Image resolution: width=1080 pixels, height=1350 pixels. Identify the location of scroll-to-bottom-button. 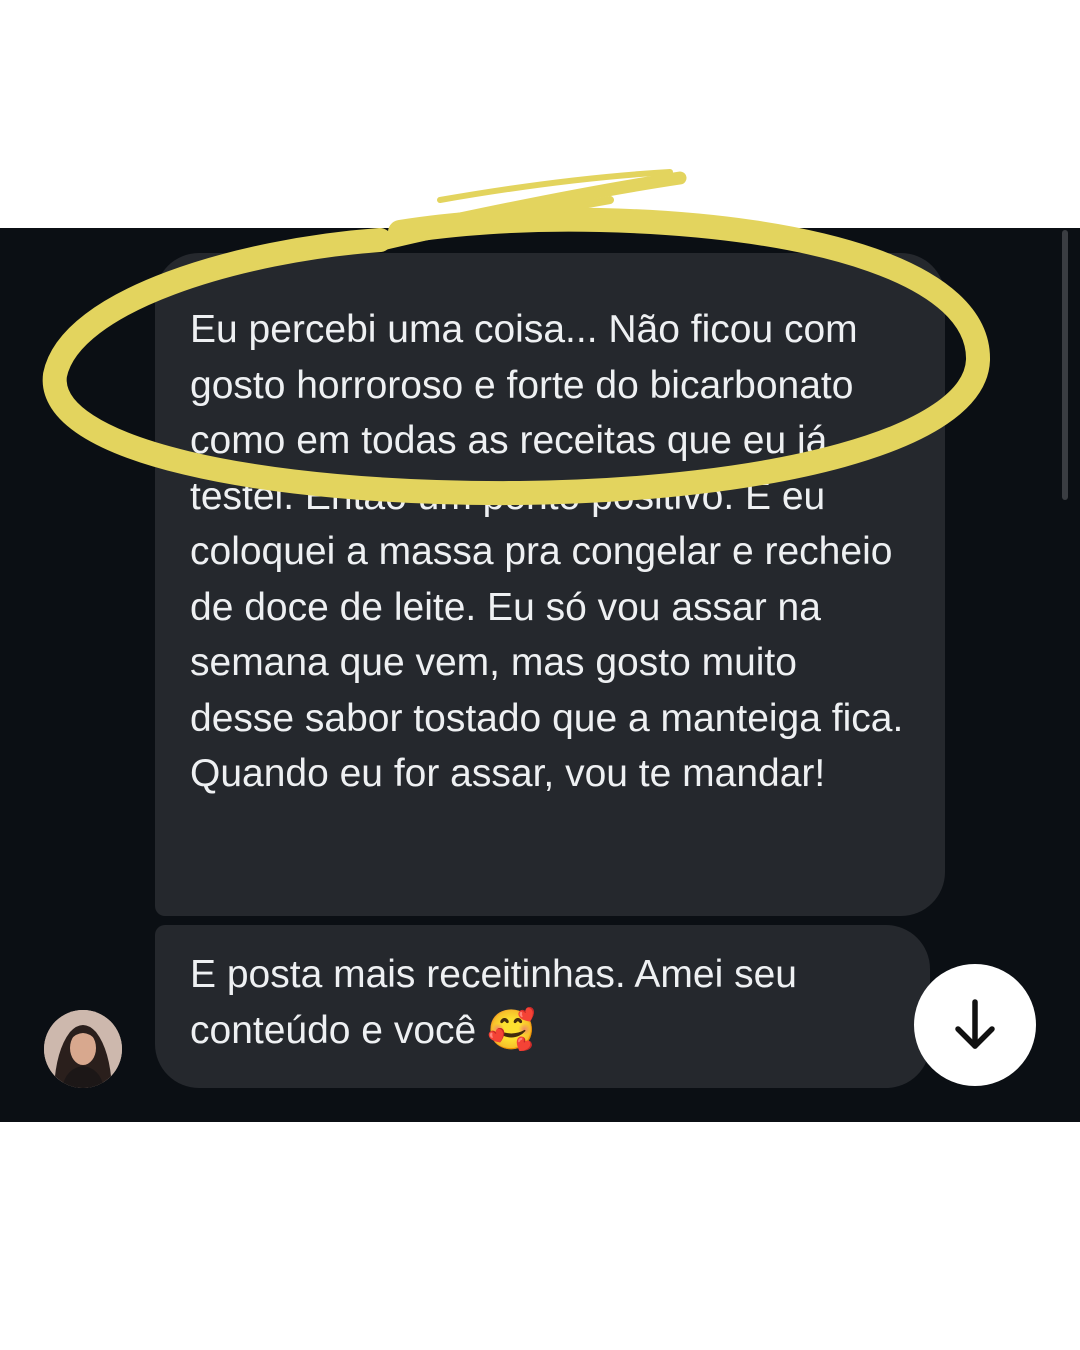
(975, 1025).